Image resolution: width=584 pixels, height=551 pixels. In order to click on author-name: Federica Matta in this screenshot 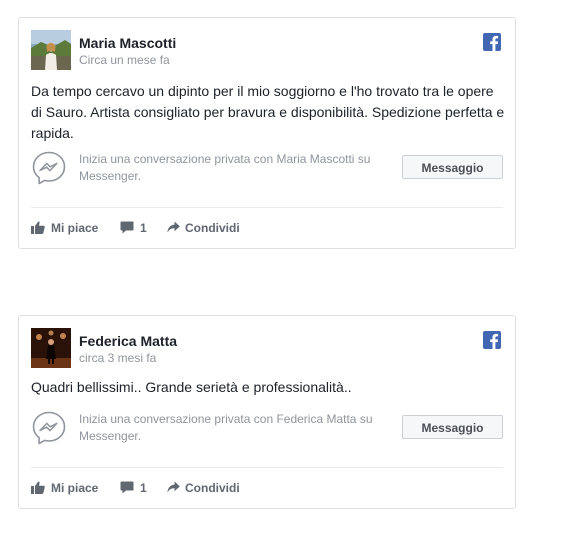, I will do `click(128, 341)`.